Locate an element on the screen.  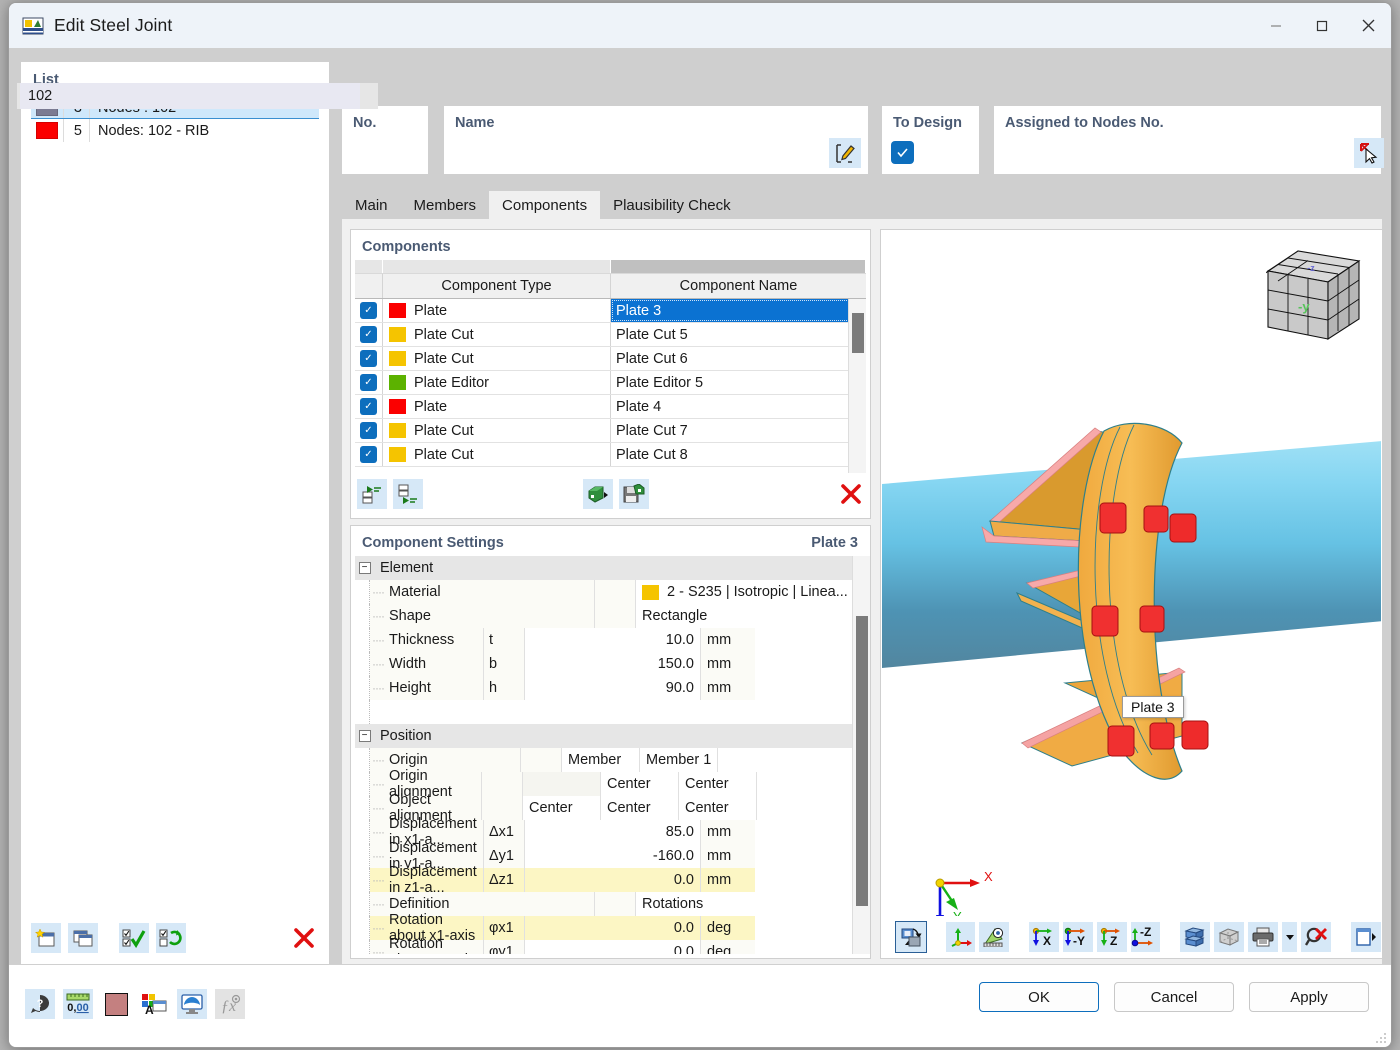
color-button is located at coordinates (116, 1004).